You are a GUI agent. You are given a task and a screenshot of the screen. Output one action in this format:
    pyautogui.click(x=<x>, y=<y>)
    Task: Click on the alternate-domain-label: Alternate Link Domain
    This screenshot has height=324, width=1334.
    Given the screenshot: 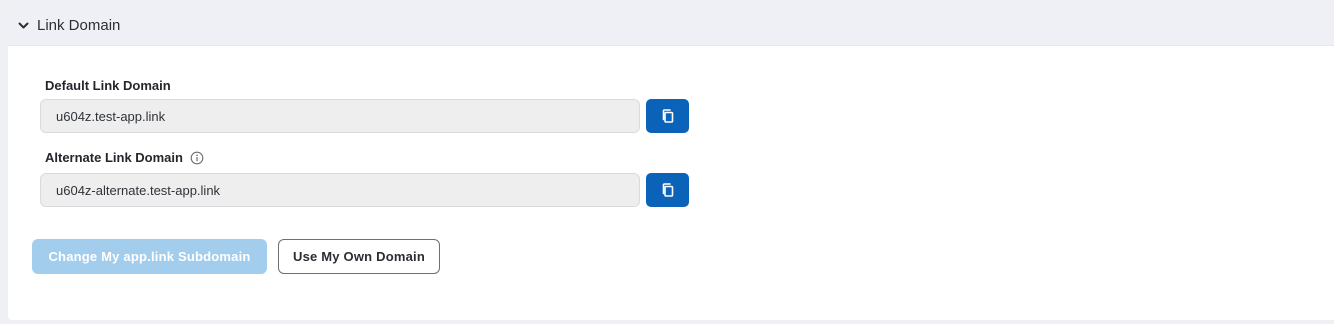 What is the action you would take?
    pyautogui.click(x=124, y=157)
    